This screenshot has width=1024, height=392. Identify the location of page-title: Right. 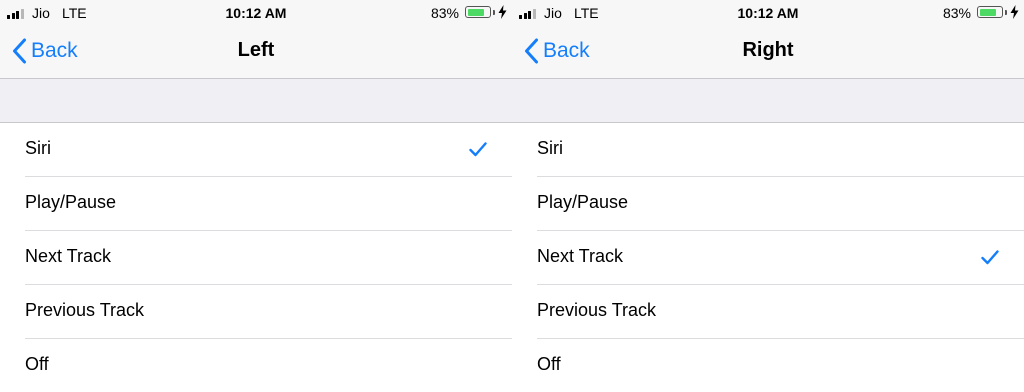
(768, 50).